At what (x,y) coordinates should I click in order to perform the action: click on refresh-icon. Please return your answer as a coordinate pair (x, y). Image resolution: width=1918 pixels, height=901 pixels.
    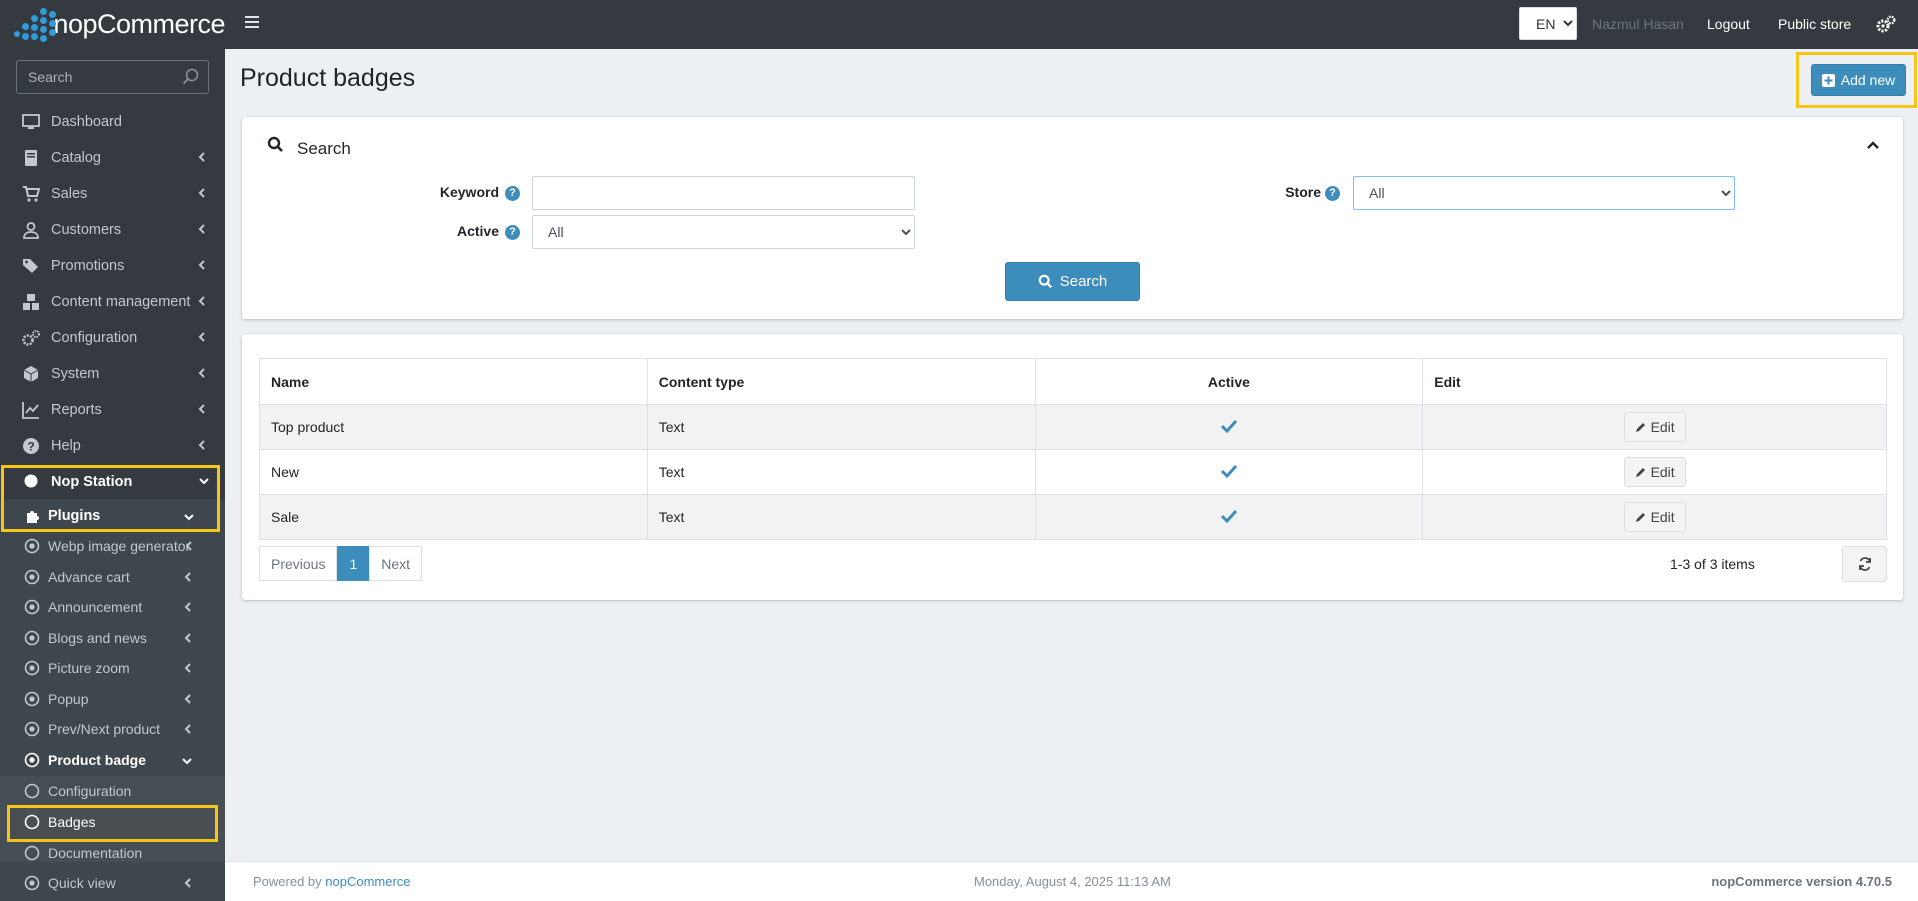
    Looking at the image, I should click on (1864, 564).